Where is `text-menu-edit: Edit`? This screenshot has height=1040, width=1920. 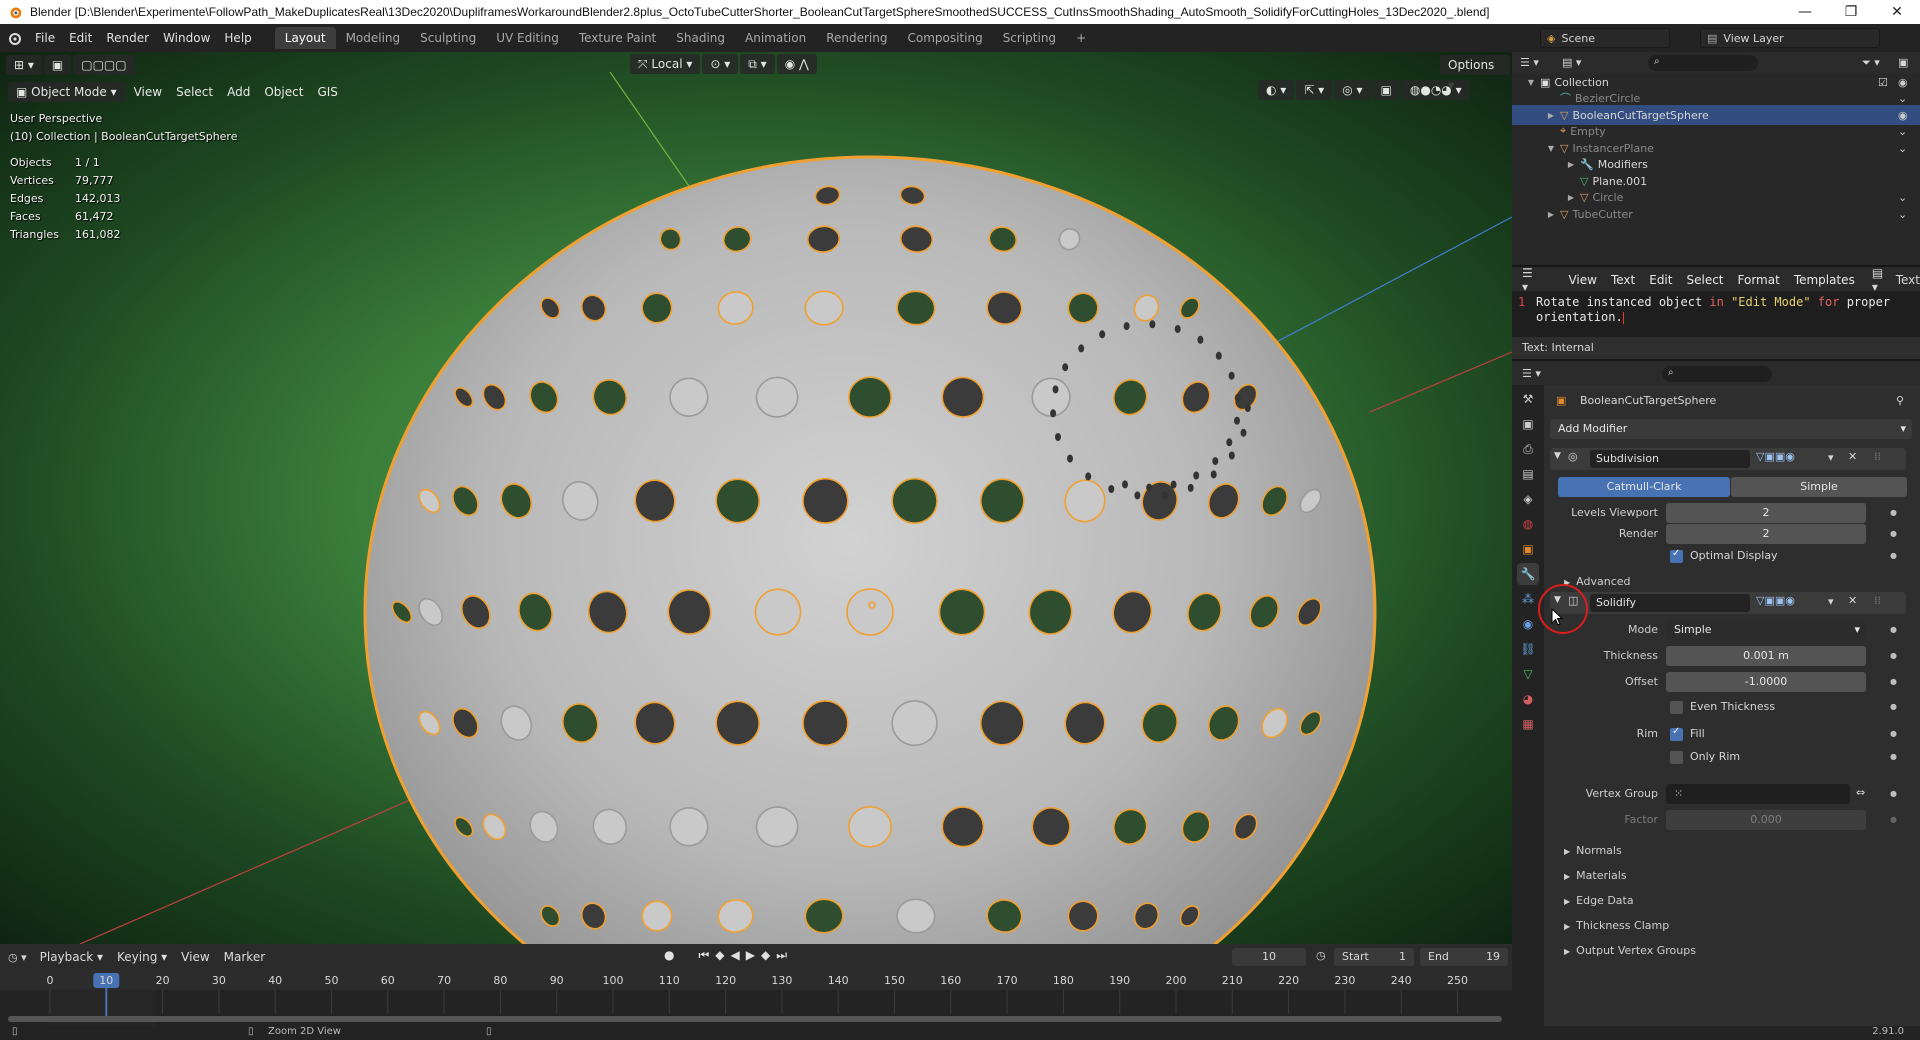
text-menu-edit: Edit is located at coordinates (1660, 280).